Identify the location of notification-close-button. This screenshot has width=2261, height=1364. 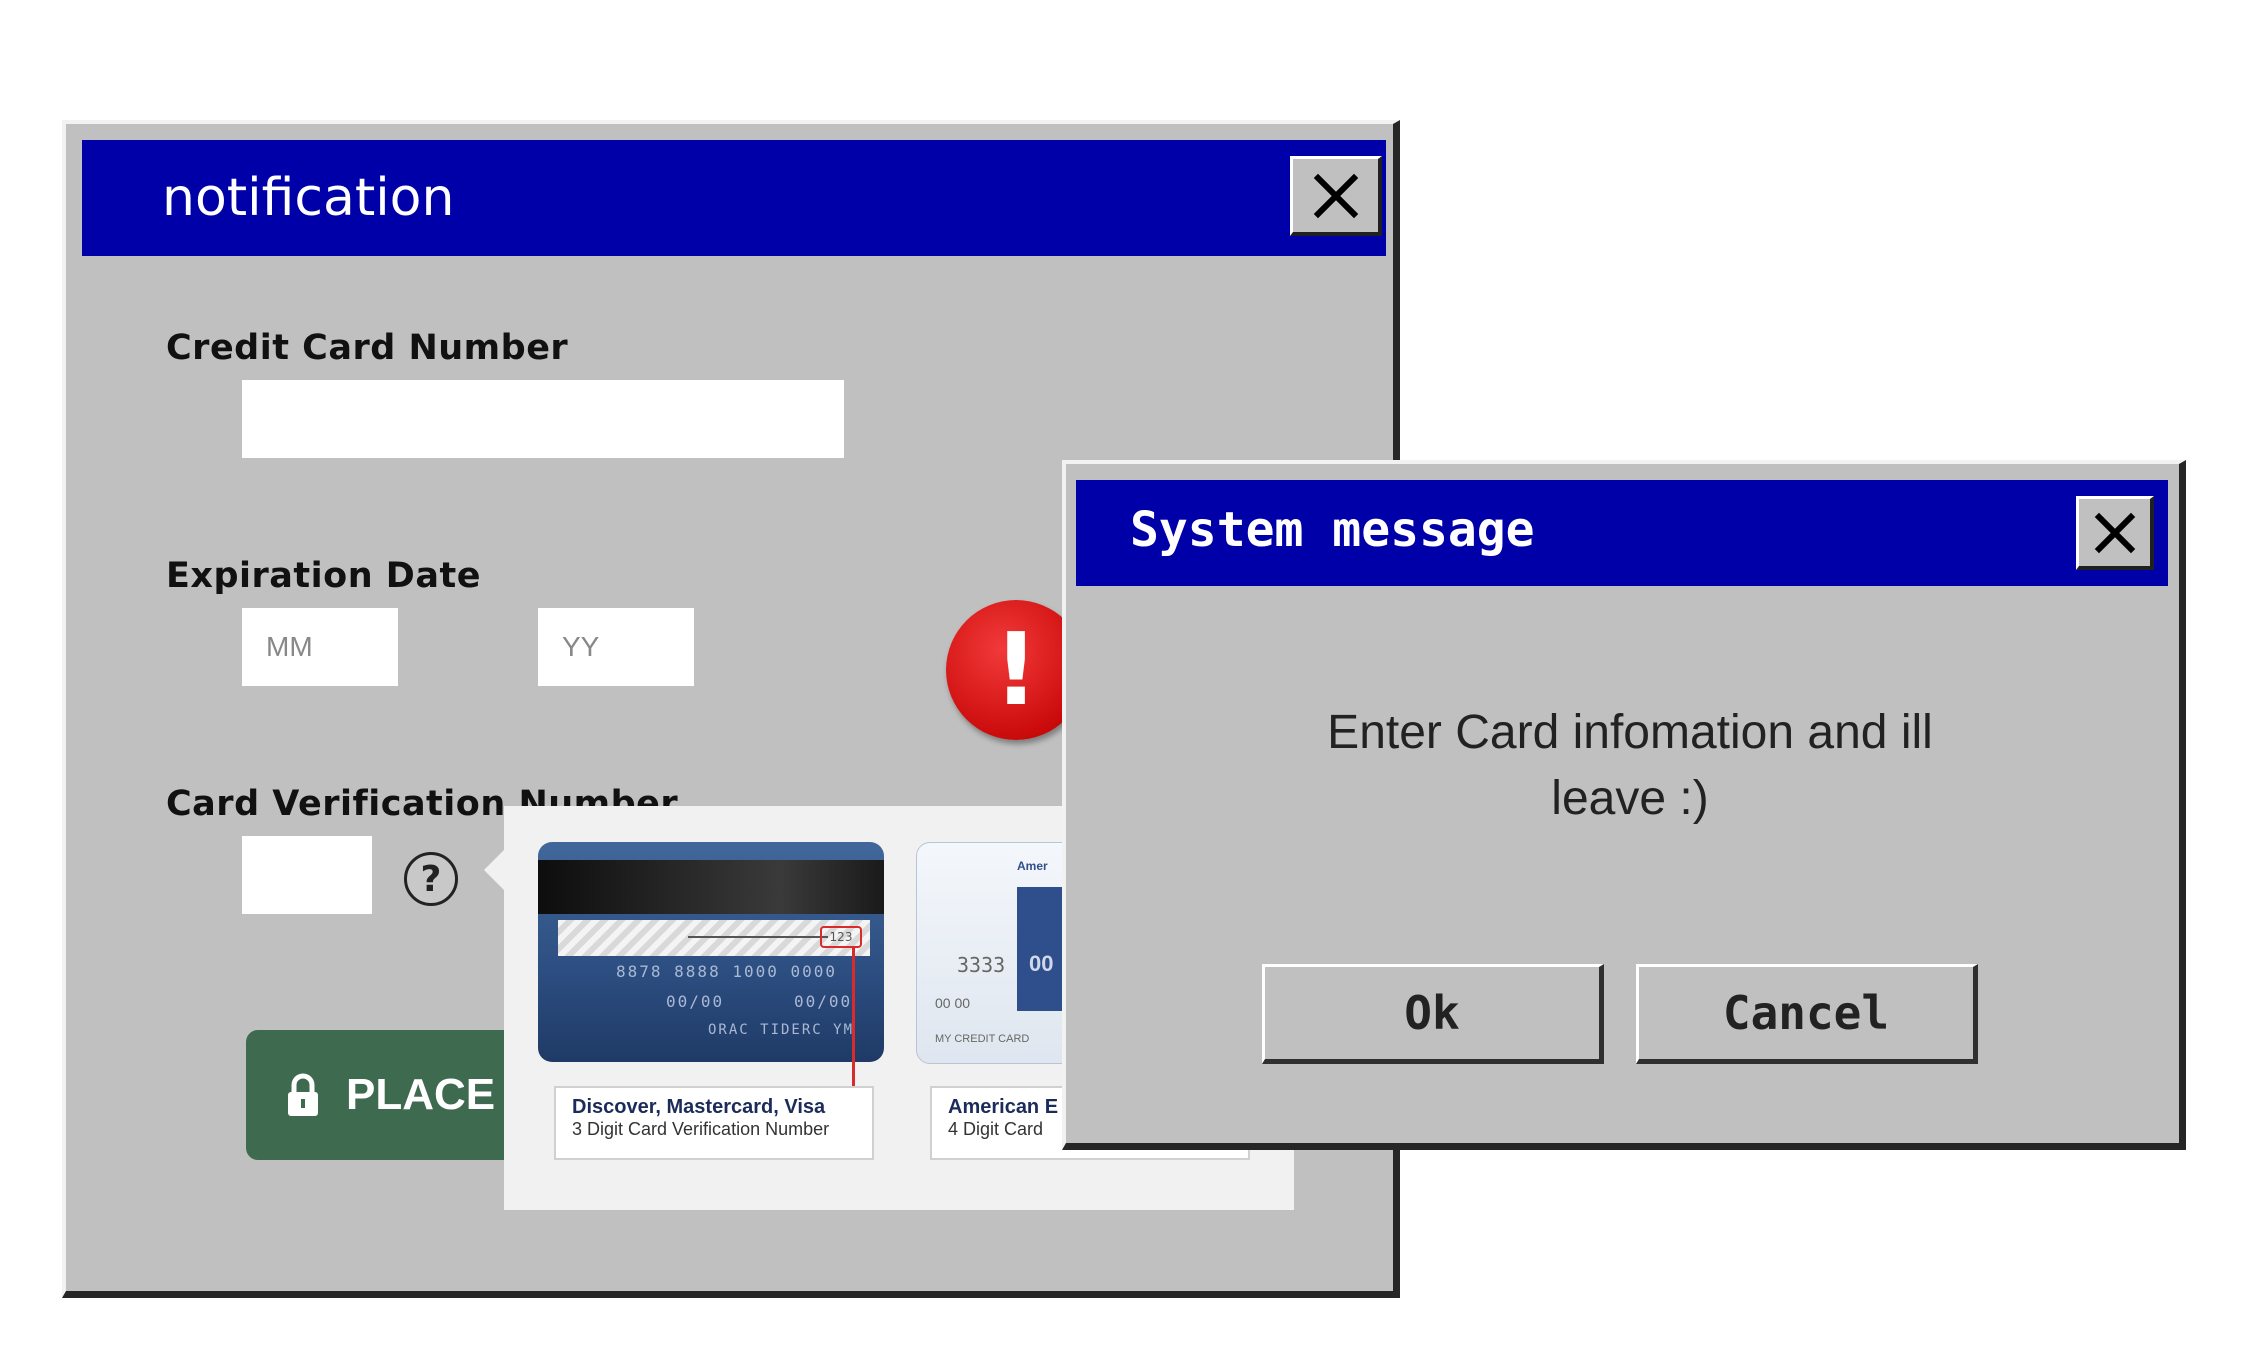
(1336, 196).